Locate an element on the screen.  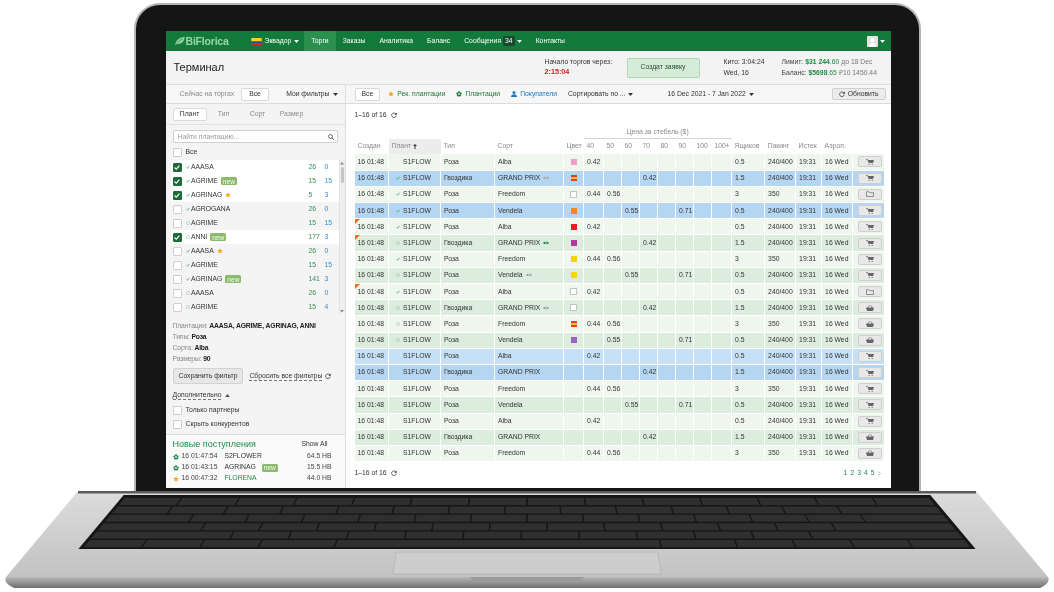
sort-arrow-icon is located at coordinates (415, 146).